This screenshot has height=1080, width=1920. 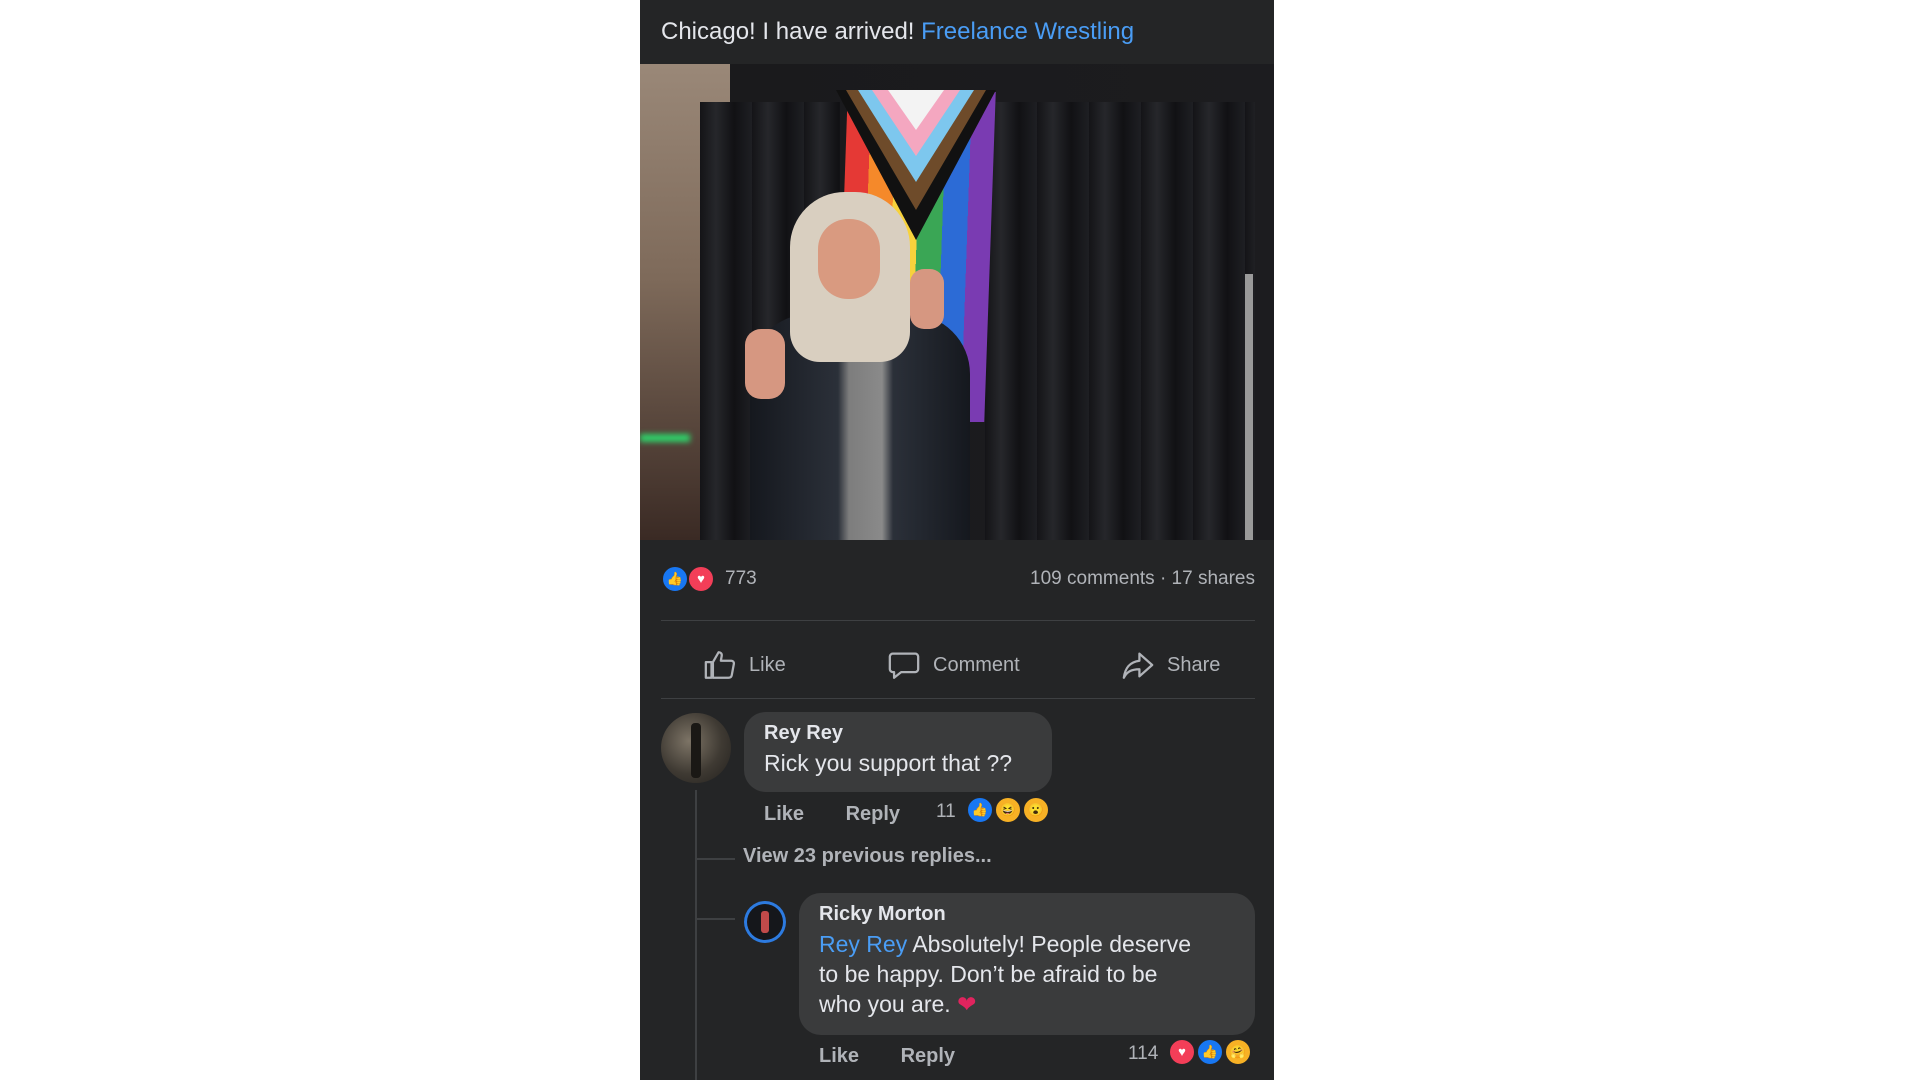 What do you see at coordinates (1142, 579) in the screenshot?
I see `comments-shares-count: 109 comments · 17 shares` at bounding box center [1142, 579].